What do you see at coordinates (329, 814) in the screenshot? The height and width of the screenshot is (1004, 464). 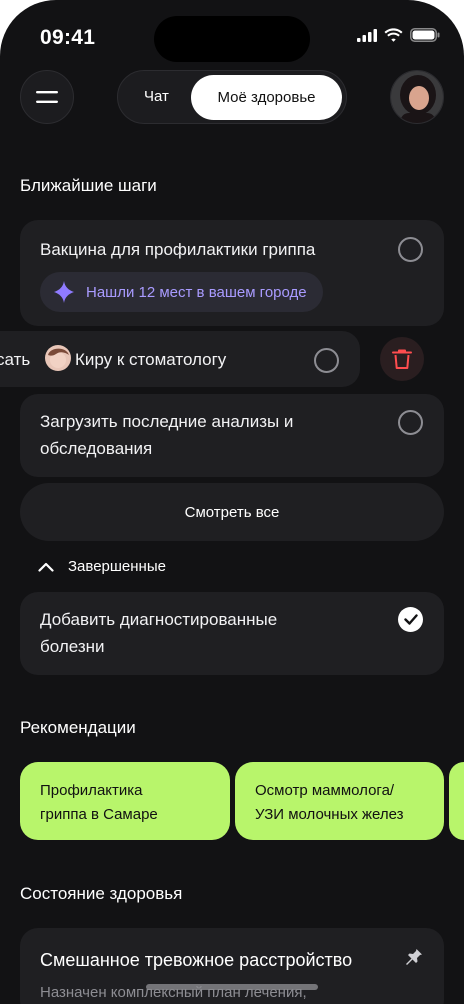 I see `recommendation-line2: УЗИ молочных желез` at bounding box center [329, 814].